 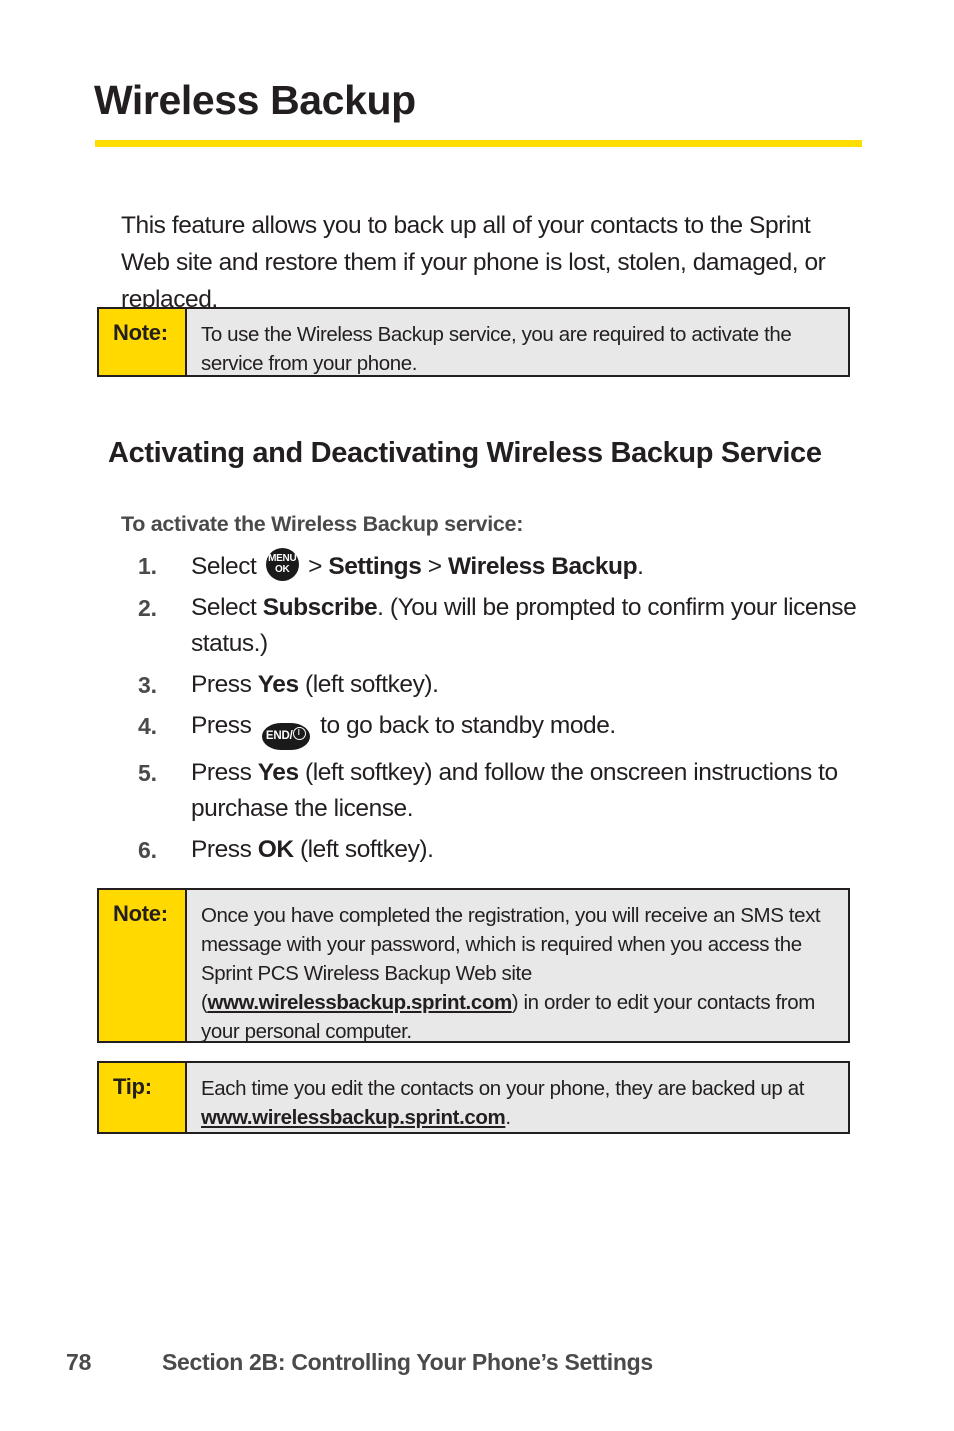 I want to click on step-text: Press END/ to go back to standby mode., so click(x=526, y=729).